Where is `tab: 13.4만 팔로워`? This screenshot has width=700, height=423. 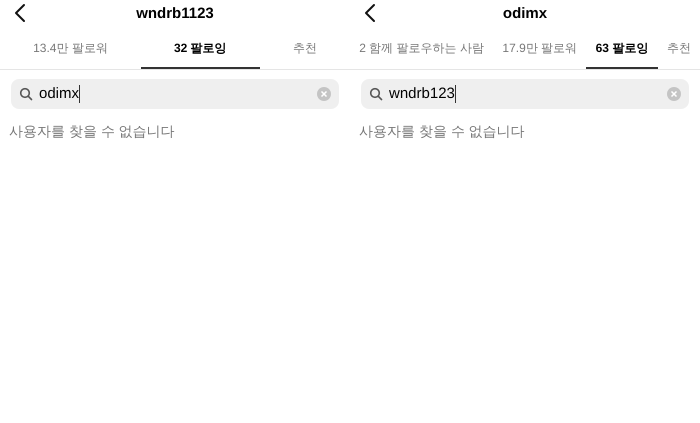 tab: 13.4만 팔로워 is located at coordinates (70, 48).